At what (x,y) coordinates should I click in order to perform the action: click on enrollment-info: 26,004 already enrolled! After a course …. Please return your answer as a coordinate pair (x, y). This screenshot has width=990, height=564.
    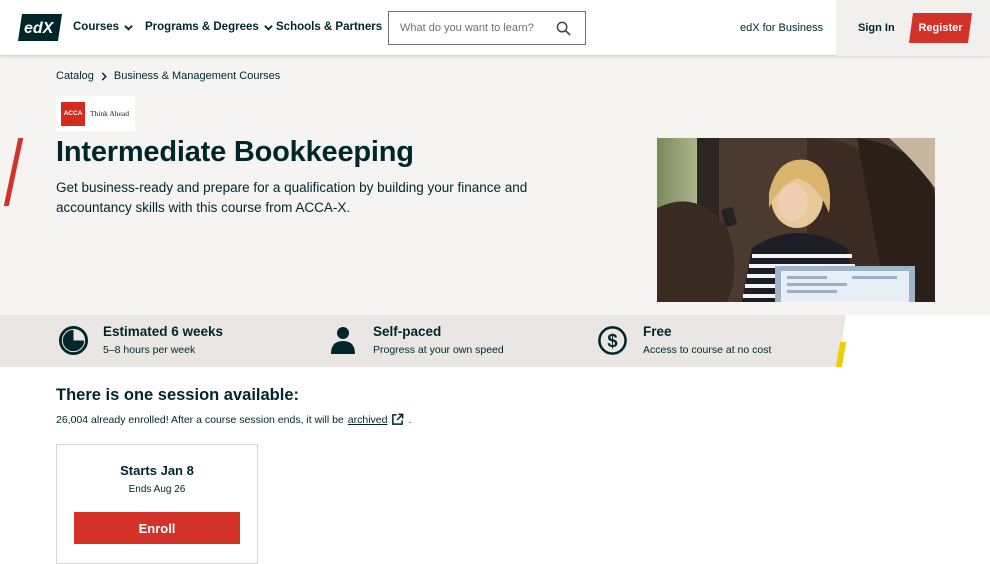
    Looking at the image, I should click on (233, 419).